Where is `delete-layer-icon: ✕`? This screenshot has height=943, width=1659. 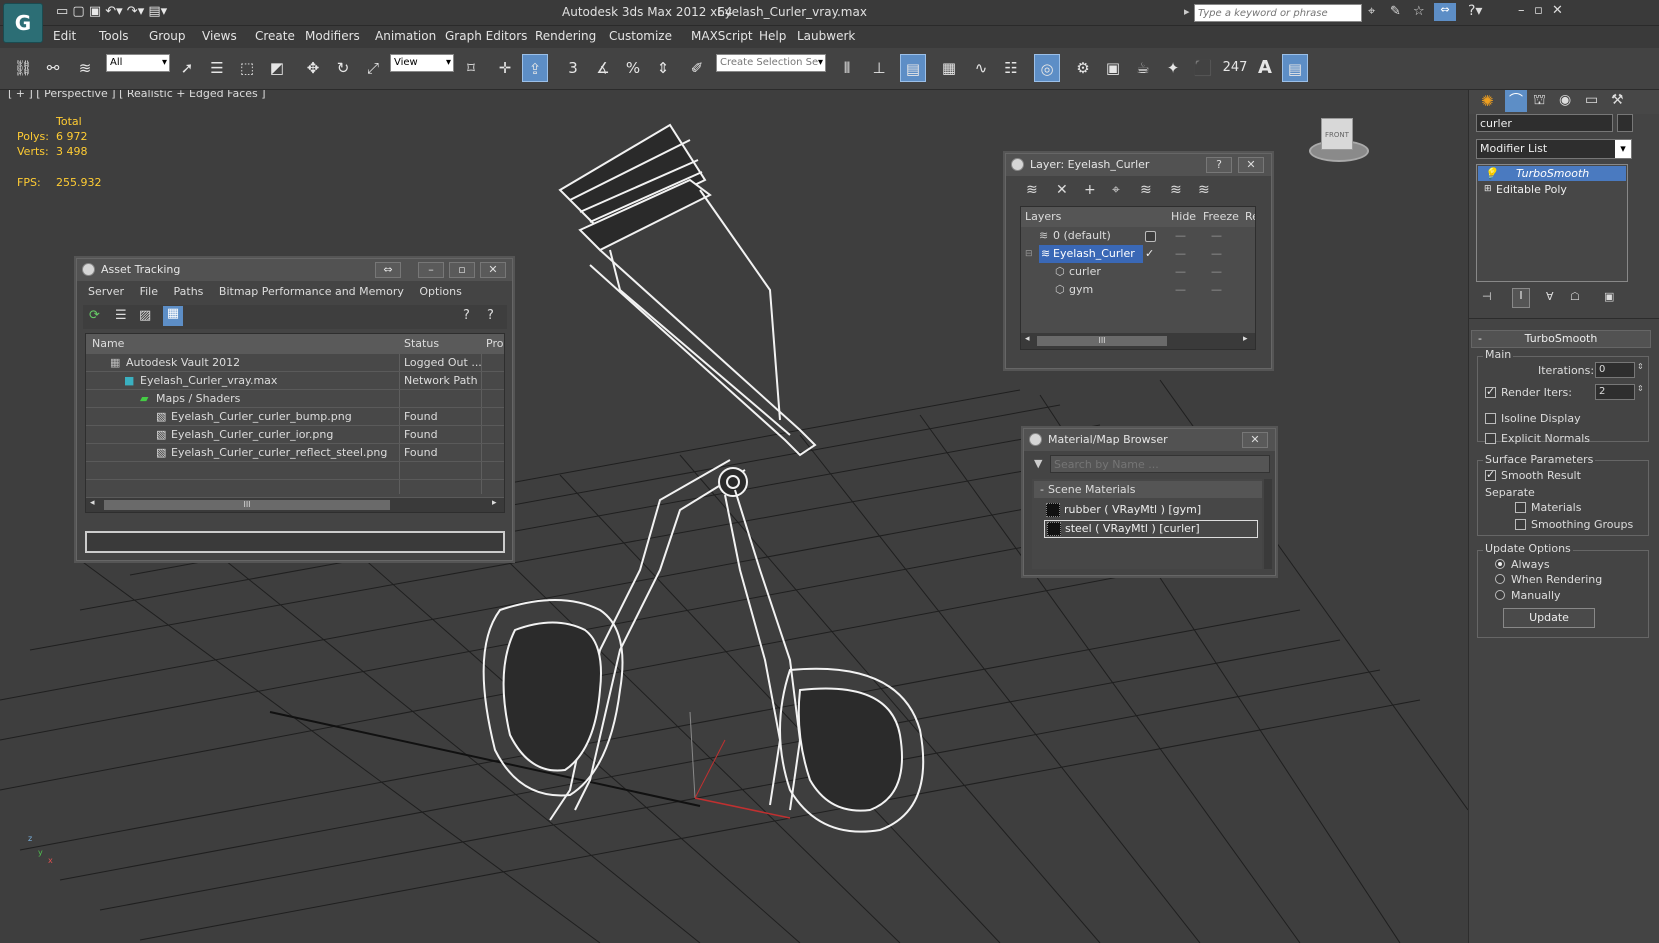 delete-layer-icon: ✕ is located at coordinates (1062, 190).